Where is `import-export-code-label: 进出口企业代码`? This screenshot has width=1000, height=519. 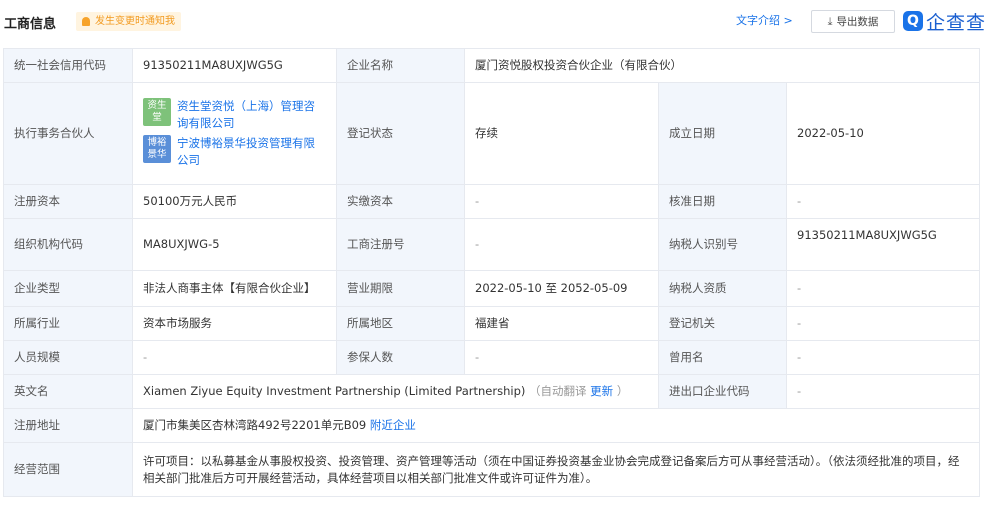
import-export-code-label: 进出口企业代码 is located at coordinates (722, 391).